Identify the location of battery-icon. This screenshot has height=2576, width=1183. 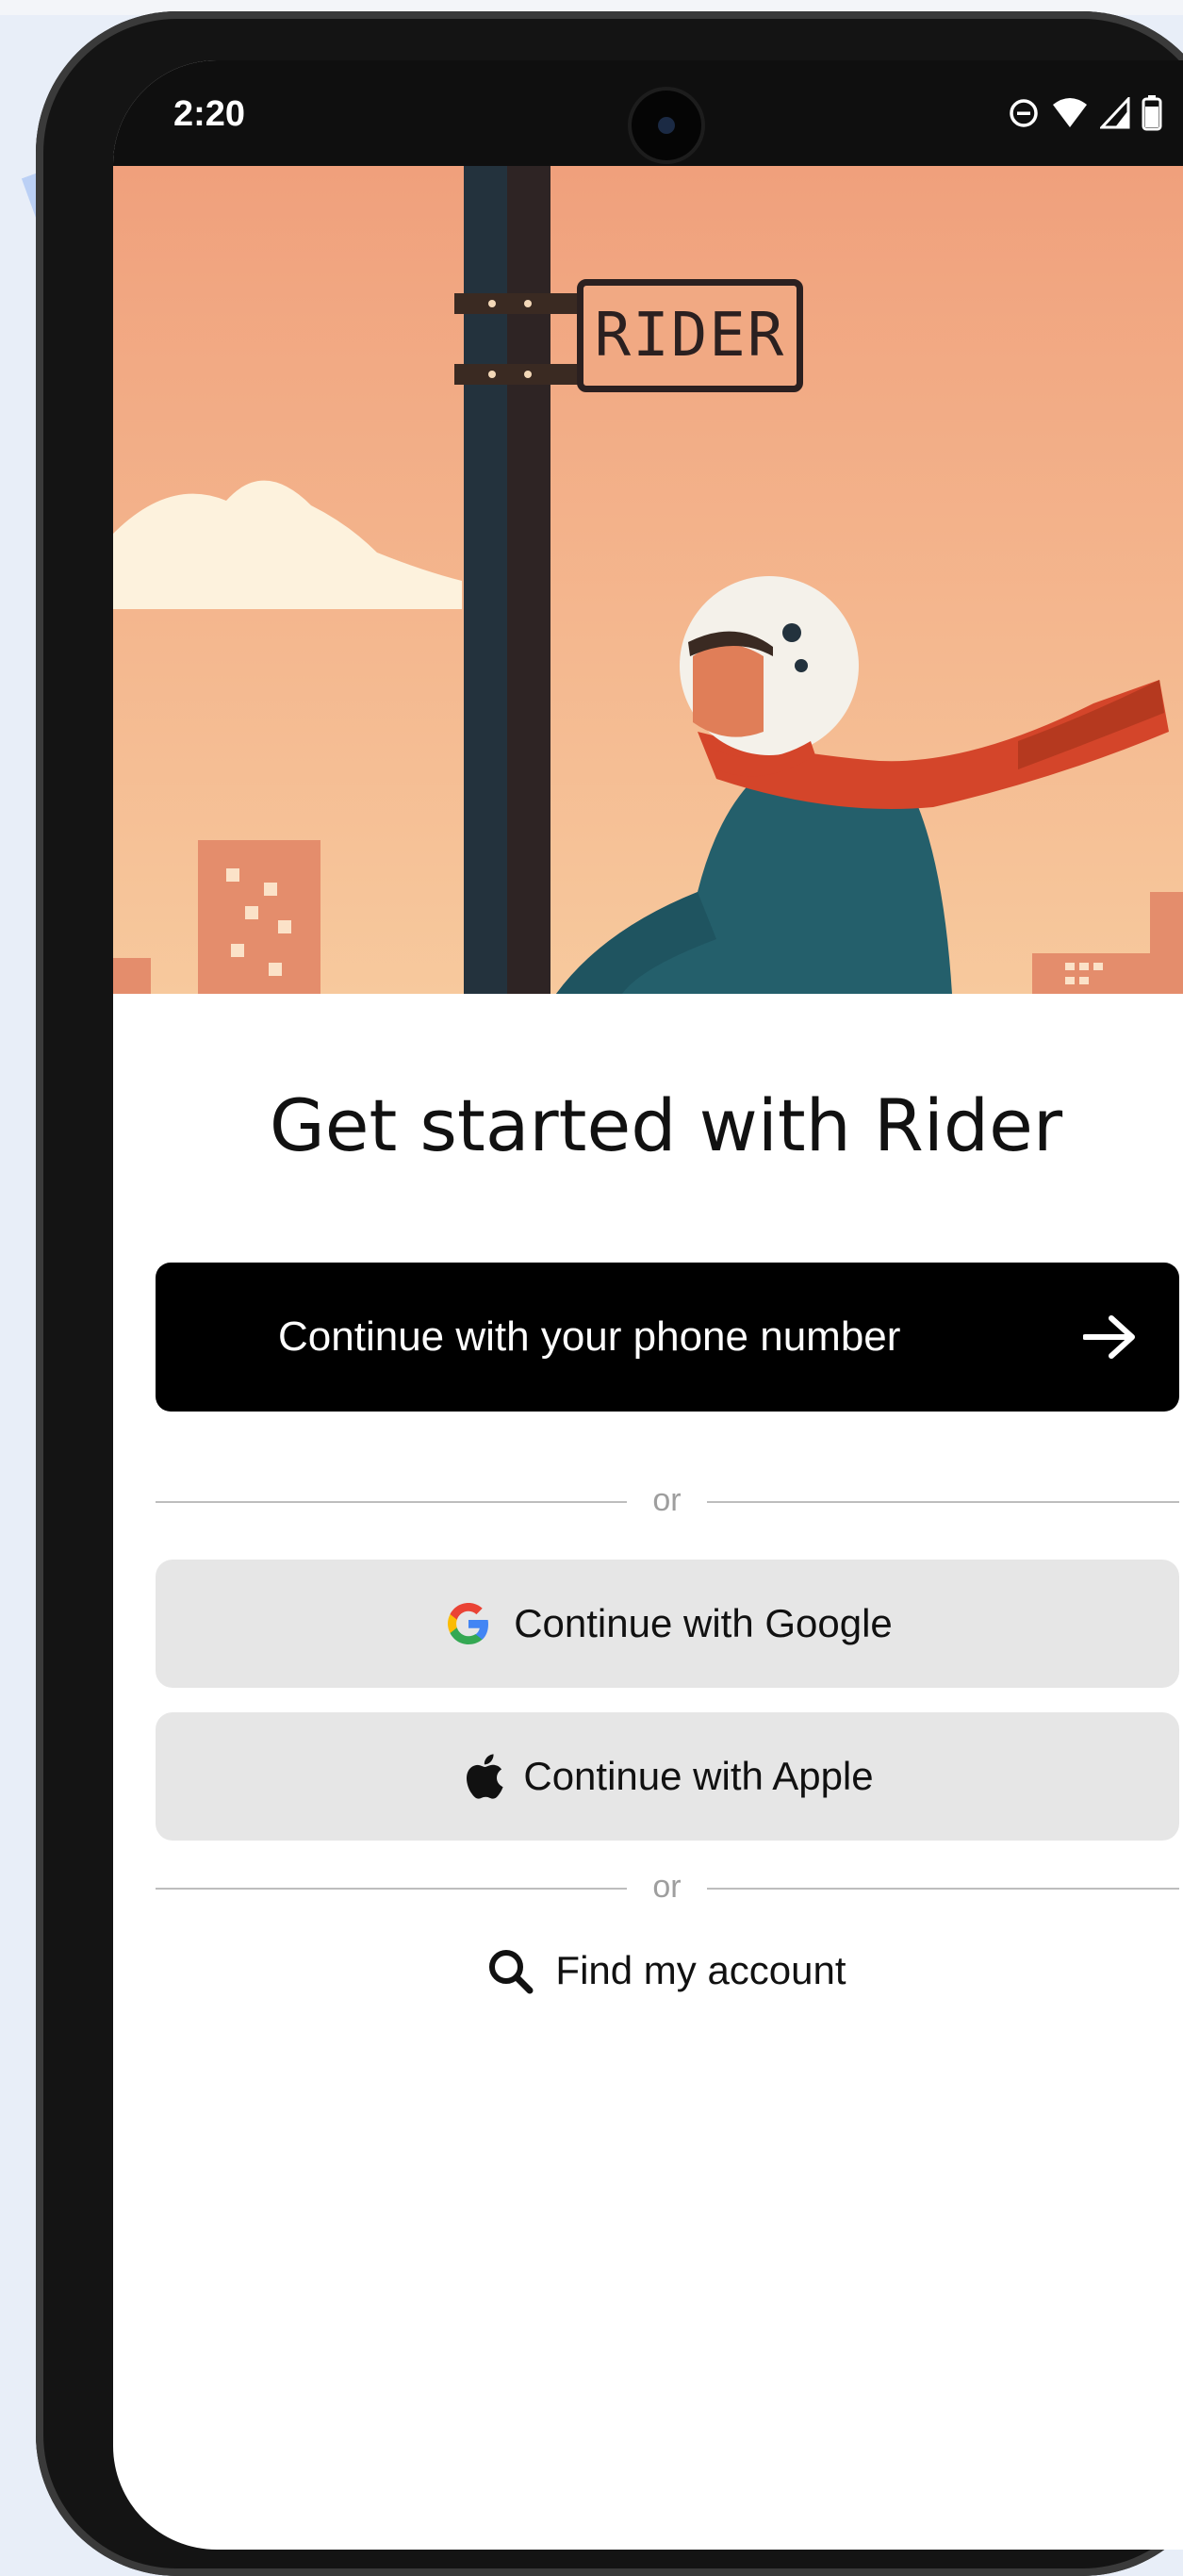
(1152, 113).